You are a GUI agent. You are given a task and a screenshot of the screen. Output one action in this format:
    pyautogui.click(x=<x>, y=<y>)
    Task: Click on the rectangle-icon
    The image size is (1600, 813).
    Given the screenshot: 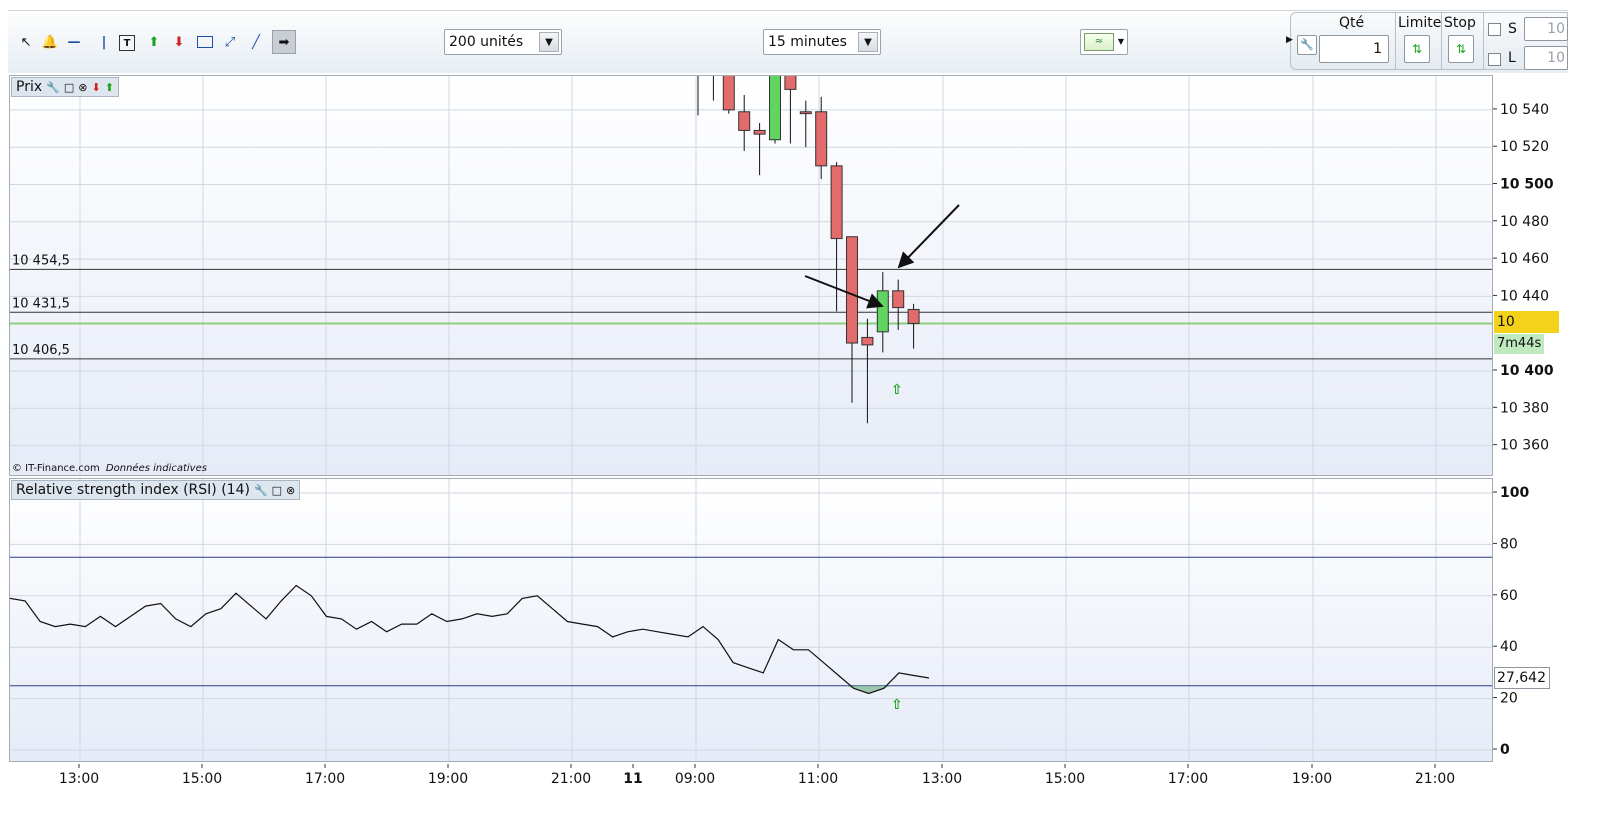 What is the action you would take?
    pyautogui.click(x=205, y=42)
    